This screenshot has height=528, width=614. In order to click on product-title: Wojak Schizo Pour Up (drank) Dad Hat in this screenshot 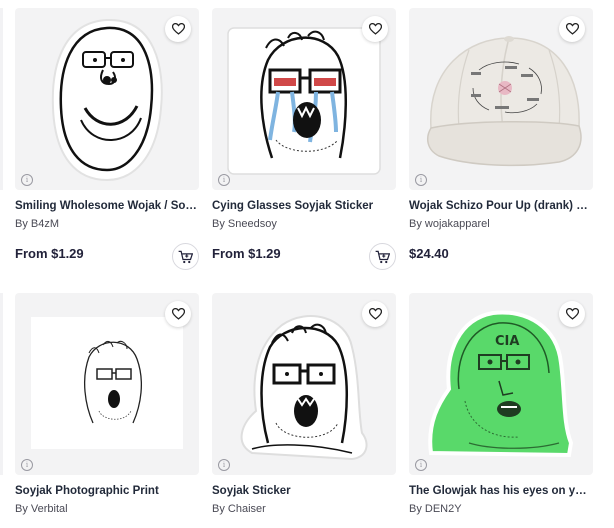, I will do `click(501, 206)`.